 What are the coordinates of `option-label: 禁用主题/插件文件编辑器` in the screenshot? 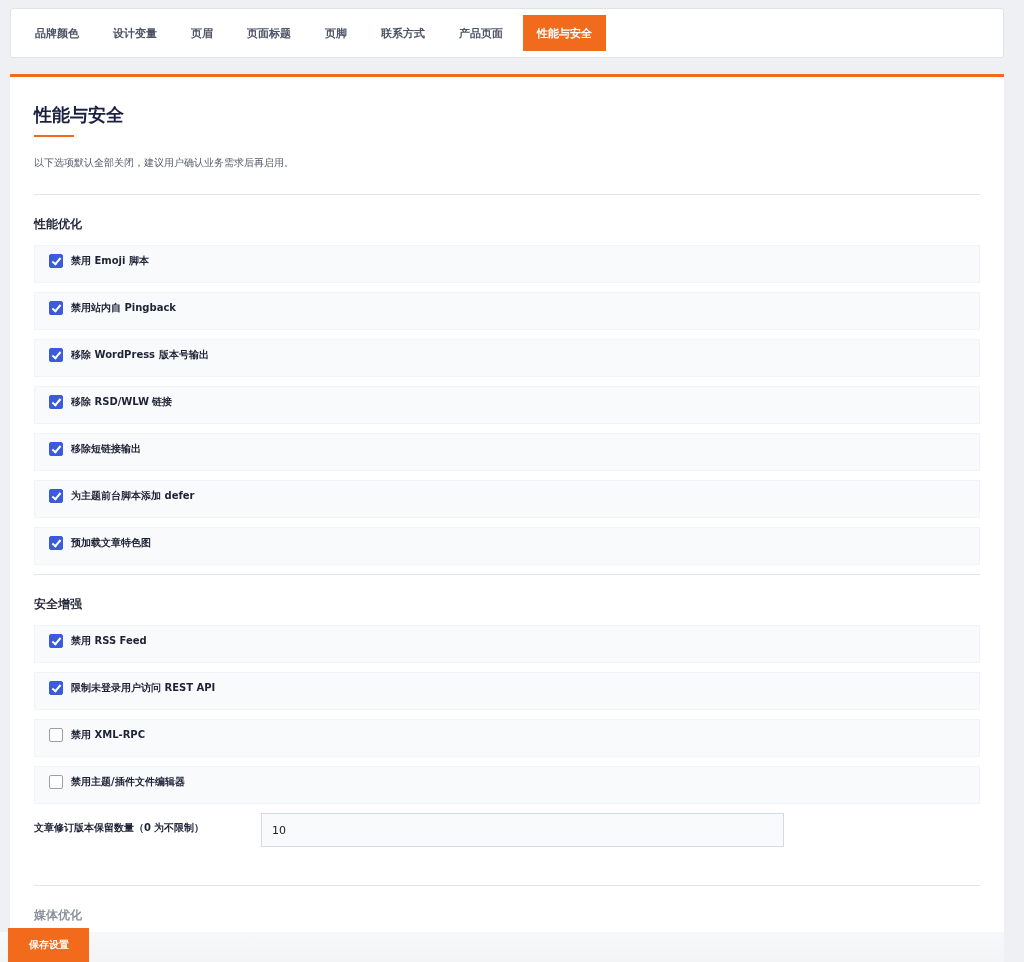 It's located at (128, 782).